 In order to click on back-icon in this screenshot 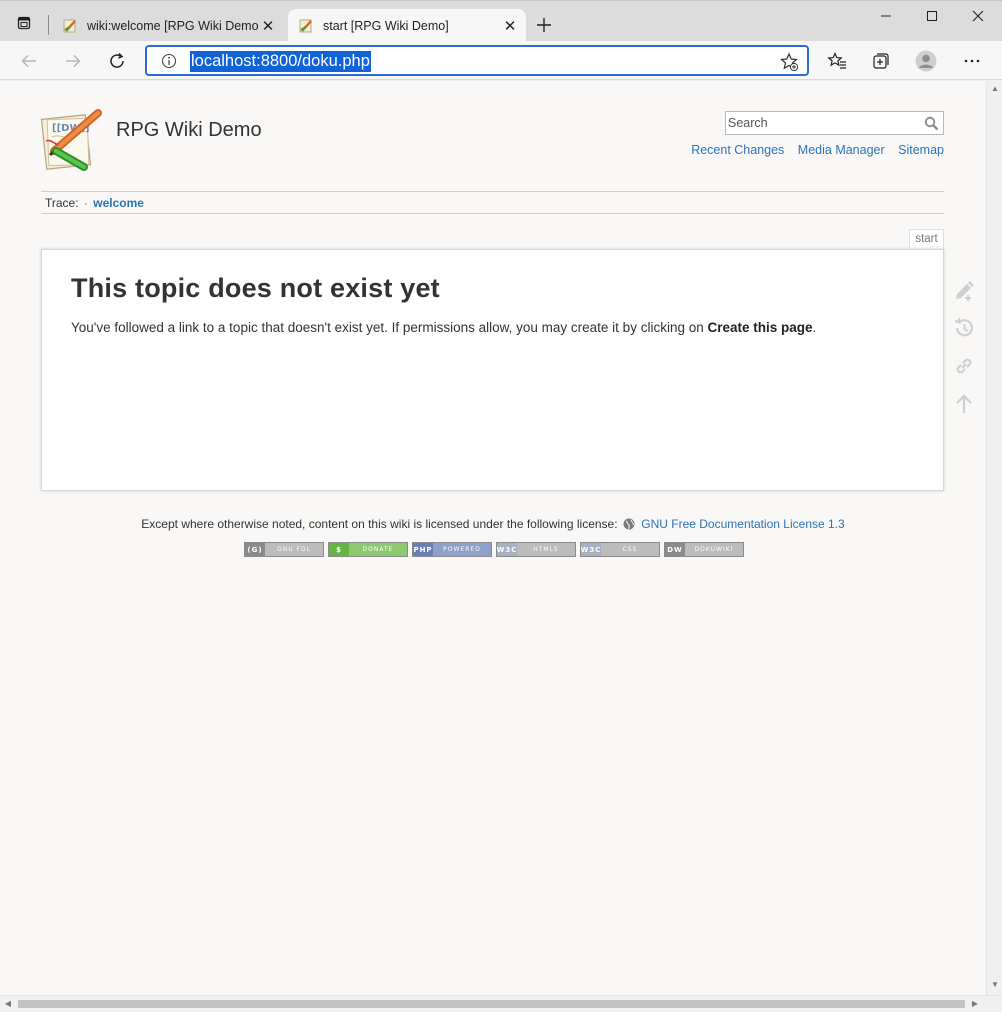, I will do `click(29, 61)`.